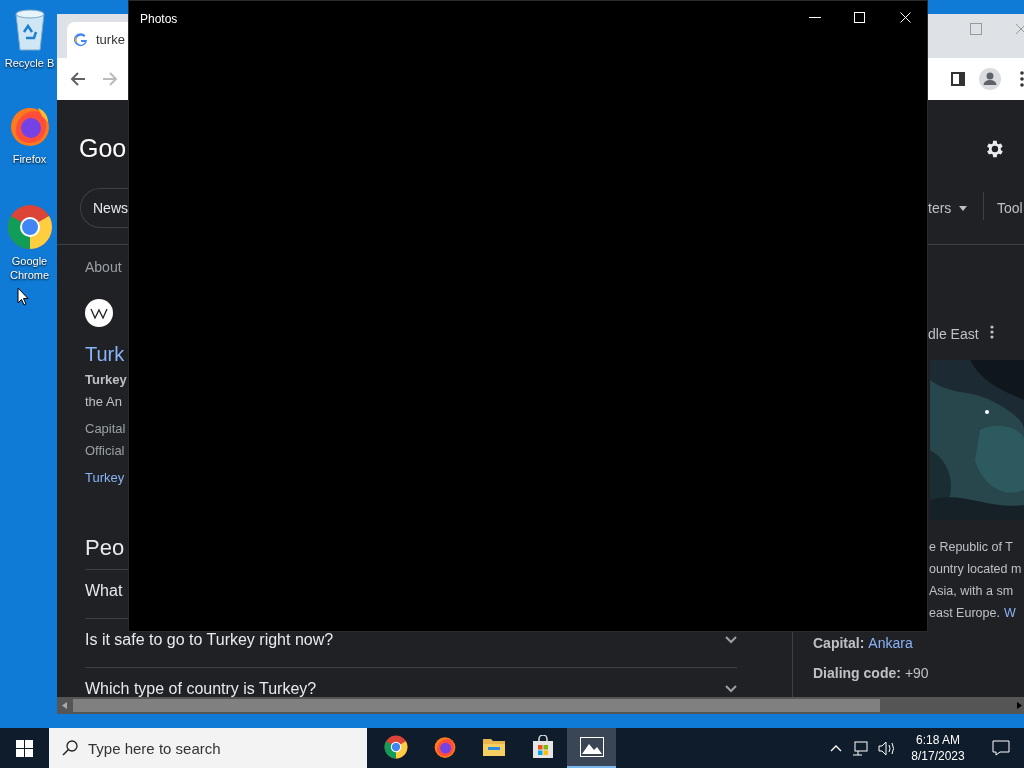 This screenshot has height=768, width=1024. I want to click on result-sublink: Turkey, so click(105, 478).